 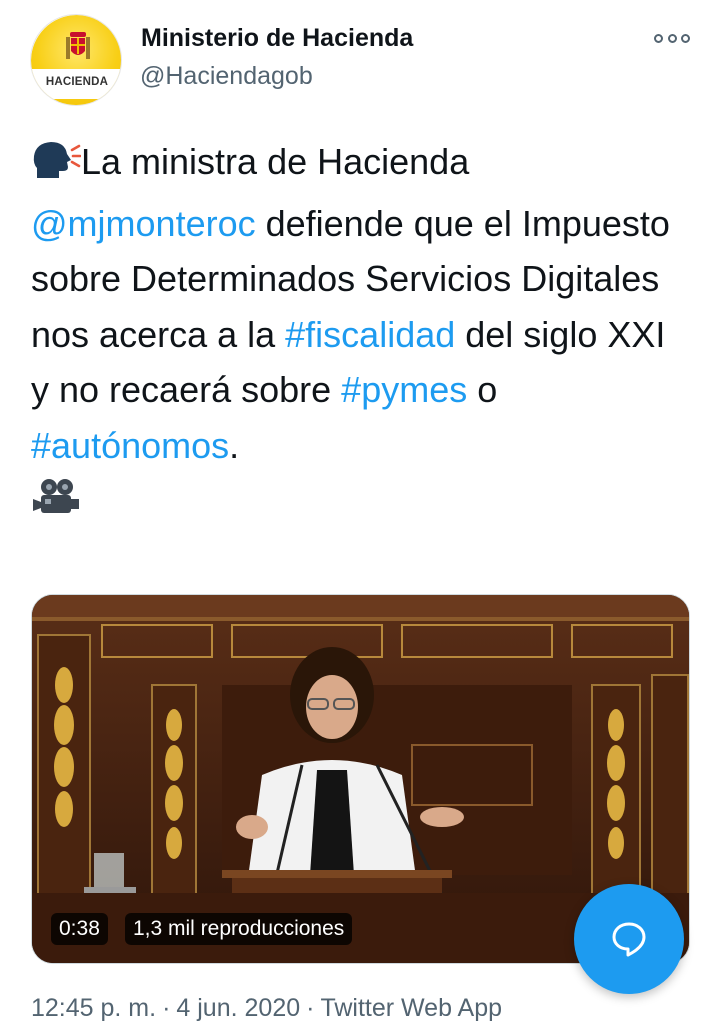 I want to click on speaking-head-icon, so click(x=57, y=160).